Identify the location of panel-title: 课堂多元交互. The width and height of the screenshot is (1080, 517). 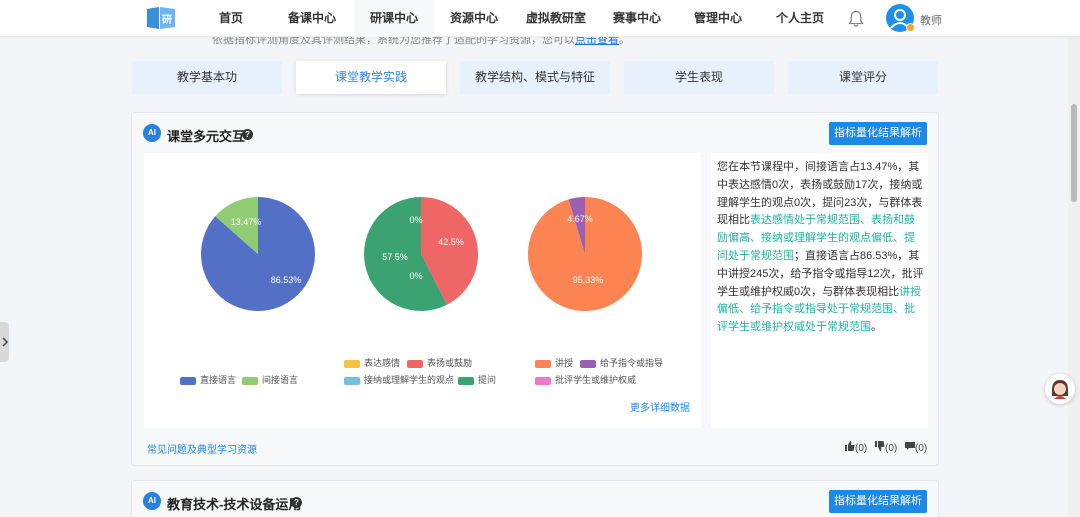
(206, 136).